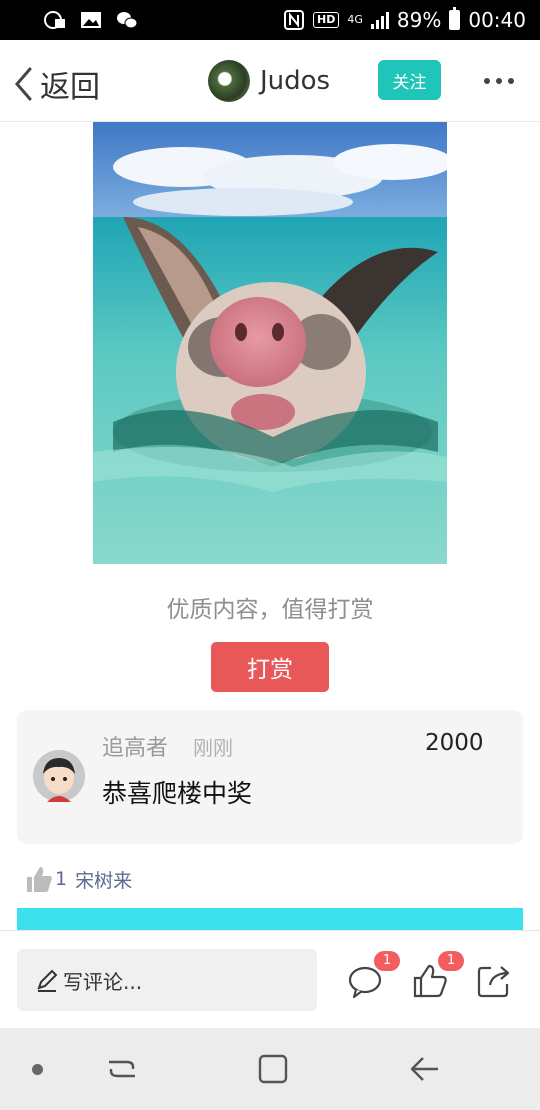 The width and height of the screenshot is (540, 1110). I want to click on battery-icon, so click(455, 18).